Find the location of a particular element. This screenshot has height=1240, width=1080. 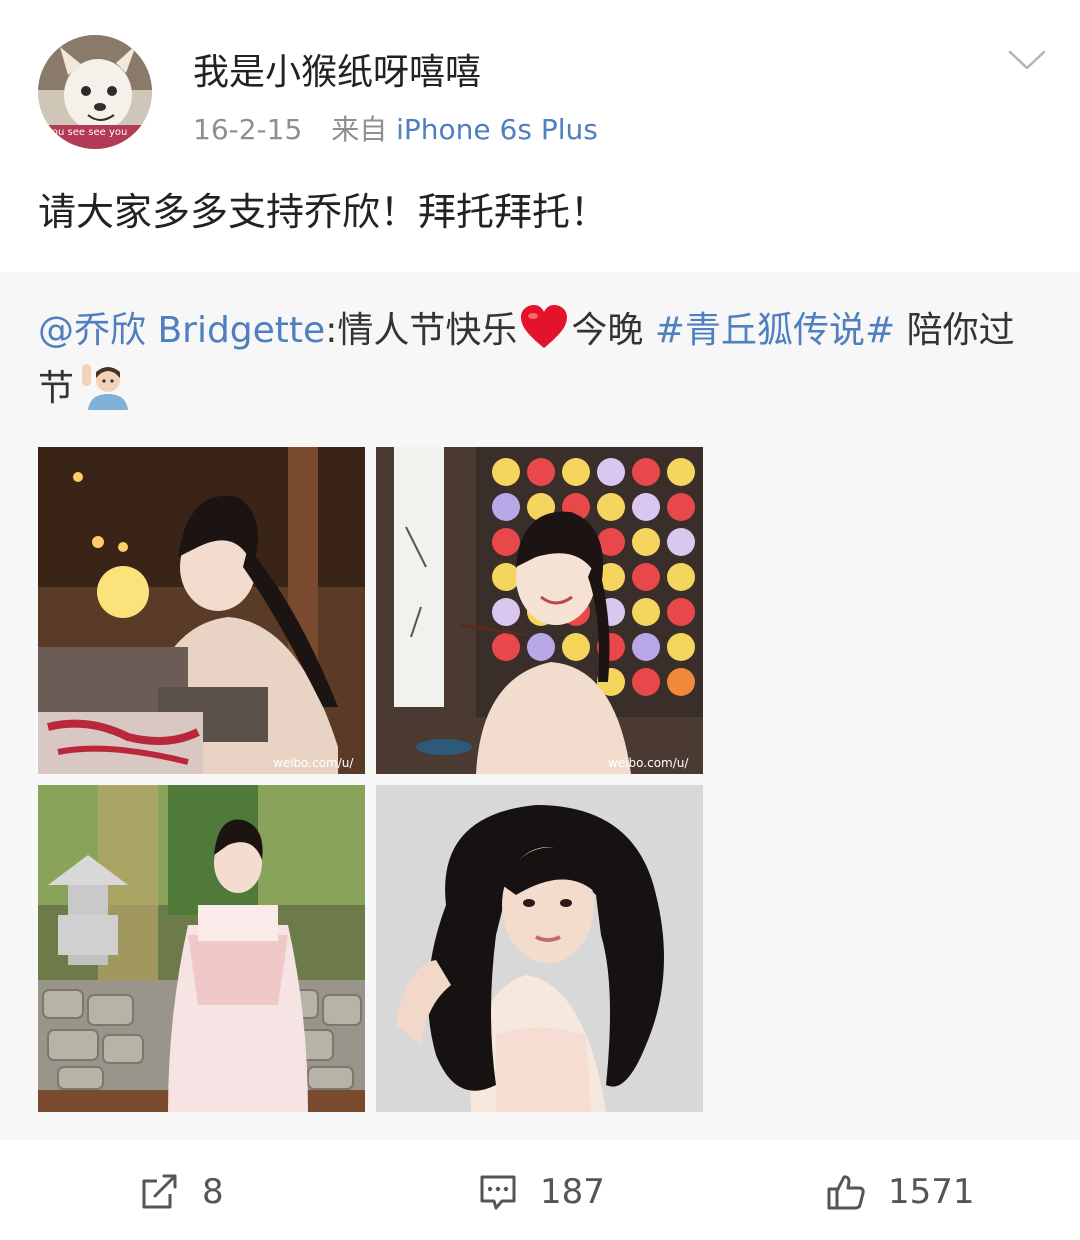

comment-count: 187 is located at coordinates (572, 1192).